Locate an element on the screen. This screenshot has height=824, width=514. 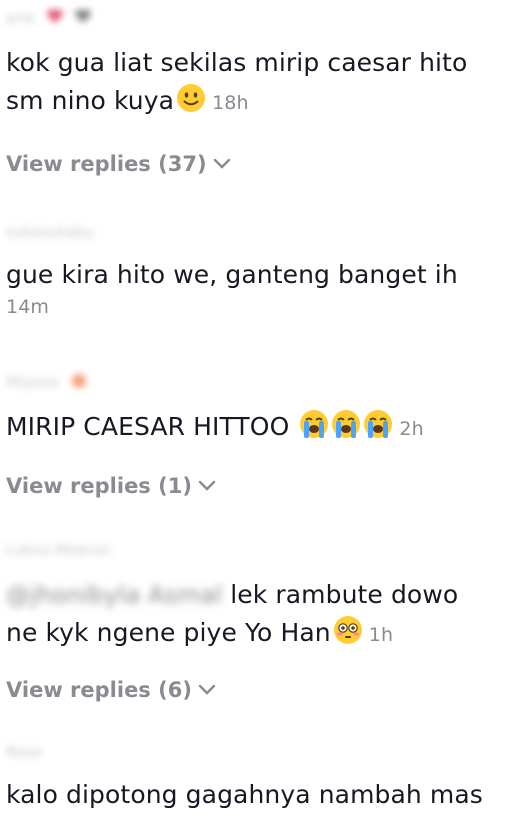
comment-text-line: kalo dipotong gagahnya nambah mas is located at coordinates (244, 794).